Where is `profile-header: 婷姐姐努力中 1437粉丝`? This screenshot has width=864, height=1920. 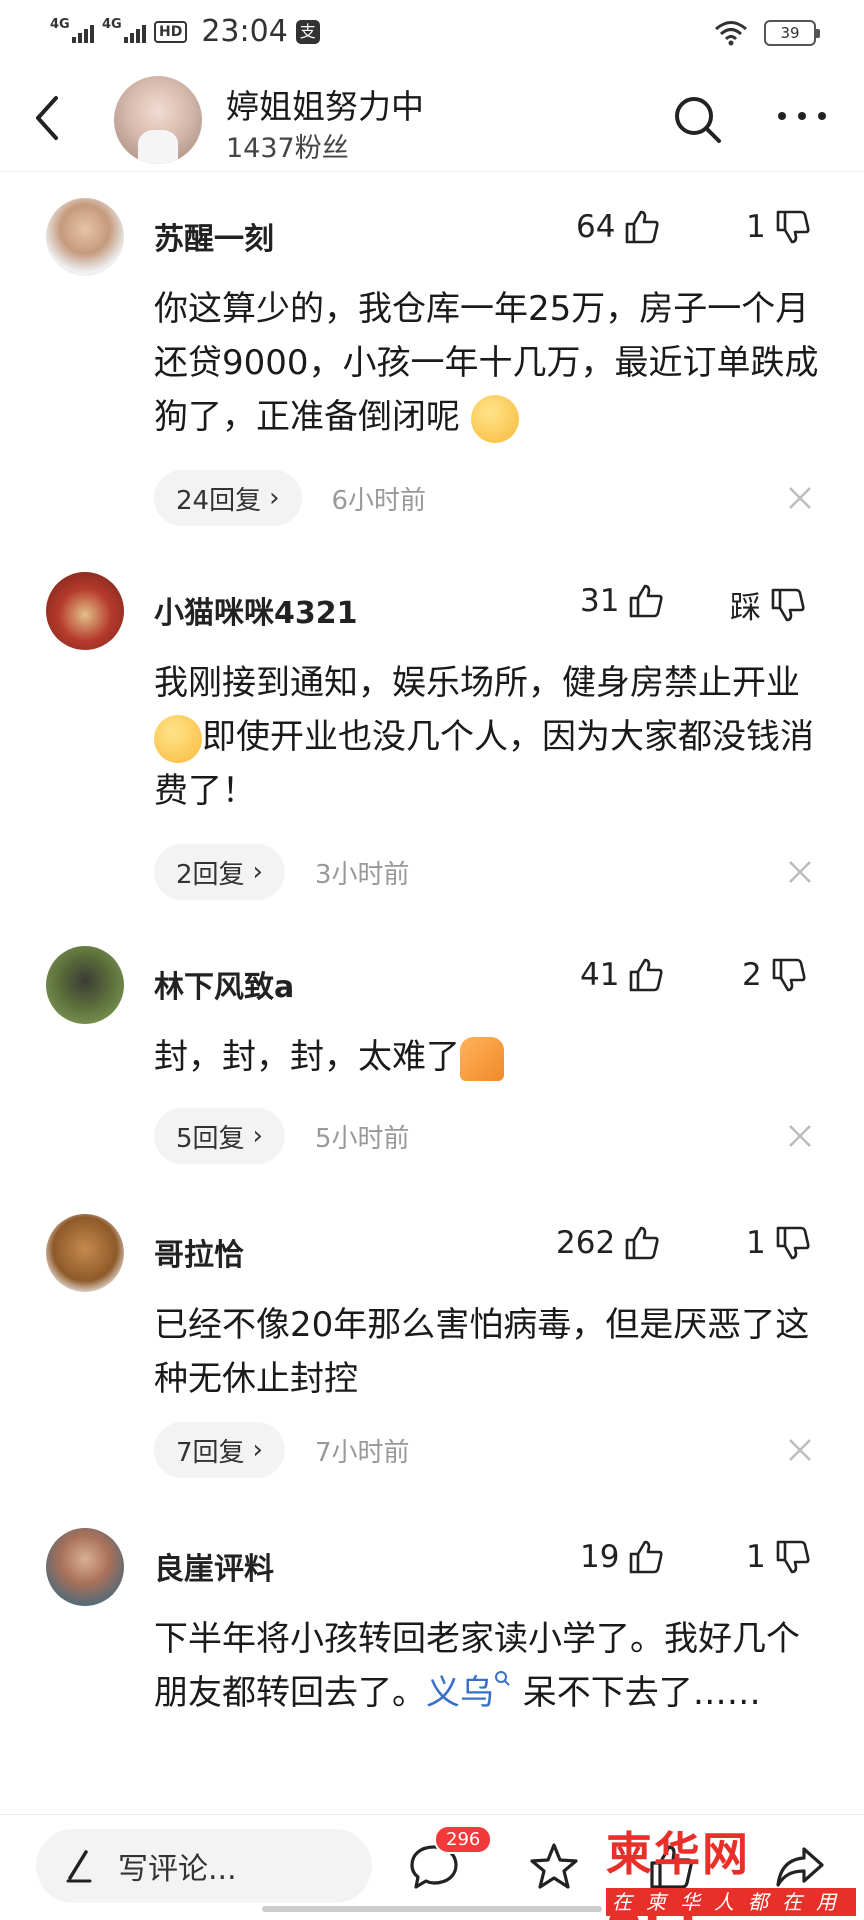
profile-header: 婷姐姐努力中 1437粉丝 is located at coordinates (432, 119).